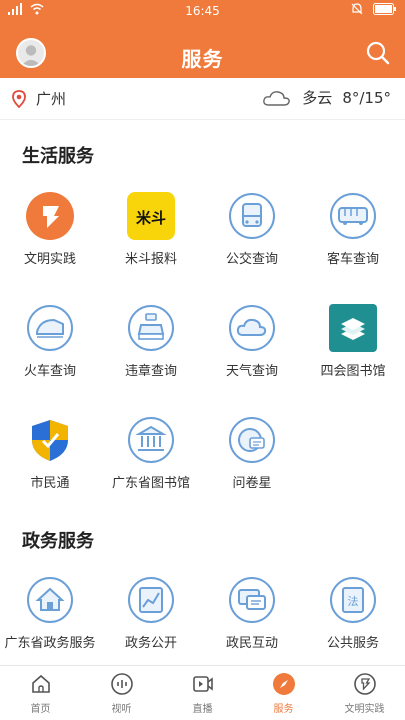 The image size is (405, 720). What do you see at coordinates (151, 440) in the screenshot?
I see `library-building-icon` at bounding box center [151, 440].